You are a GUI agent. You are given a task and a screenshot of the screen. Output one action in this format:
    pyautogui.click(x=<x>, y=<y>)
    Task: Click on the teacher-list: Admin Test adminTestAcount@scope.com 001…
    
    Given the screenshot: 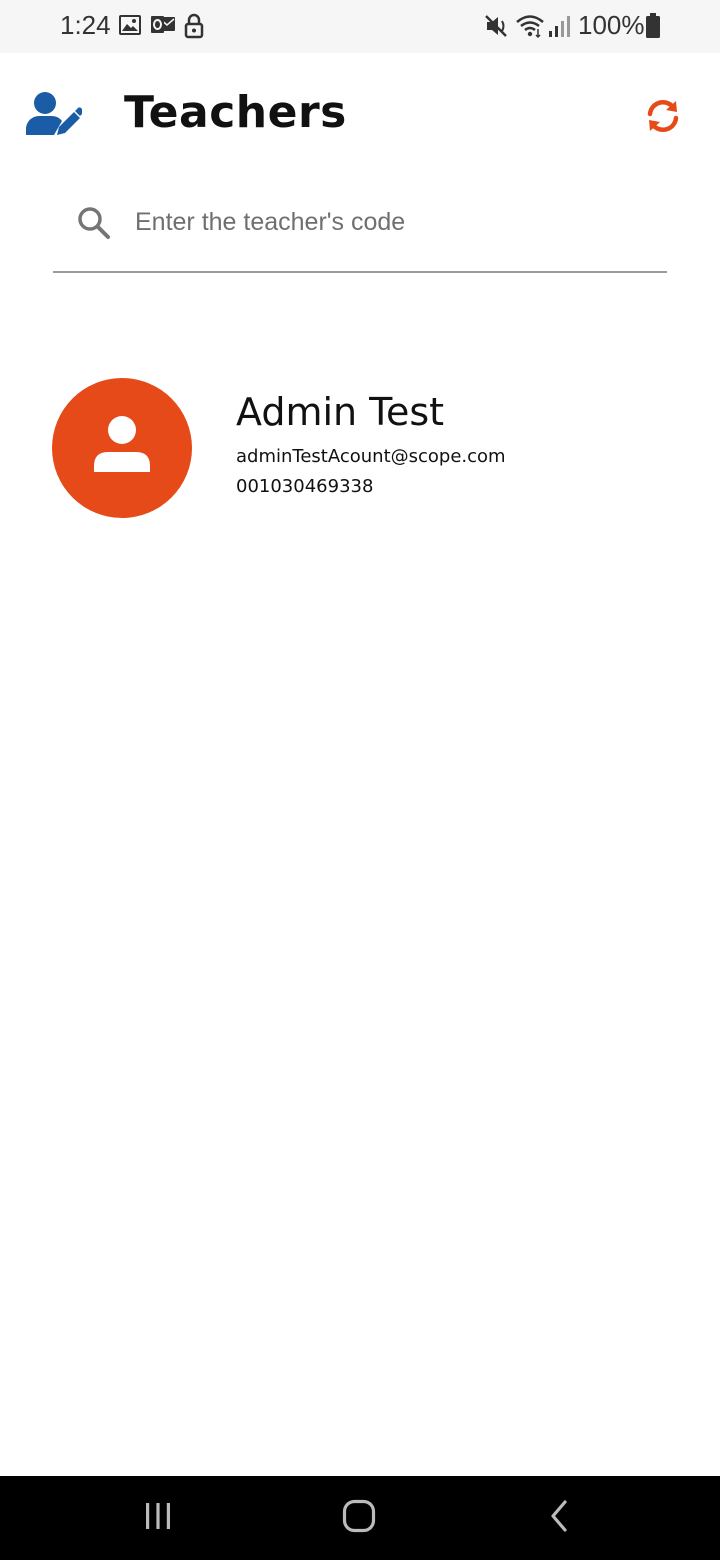 What is the action you would take?
    pyautogui.click(x=360, y=450)
    